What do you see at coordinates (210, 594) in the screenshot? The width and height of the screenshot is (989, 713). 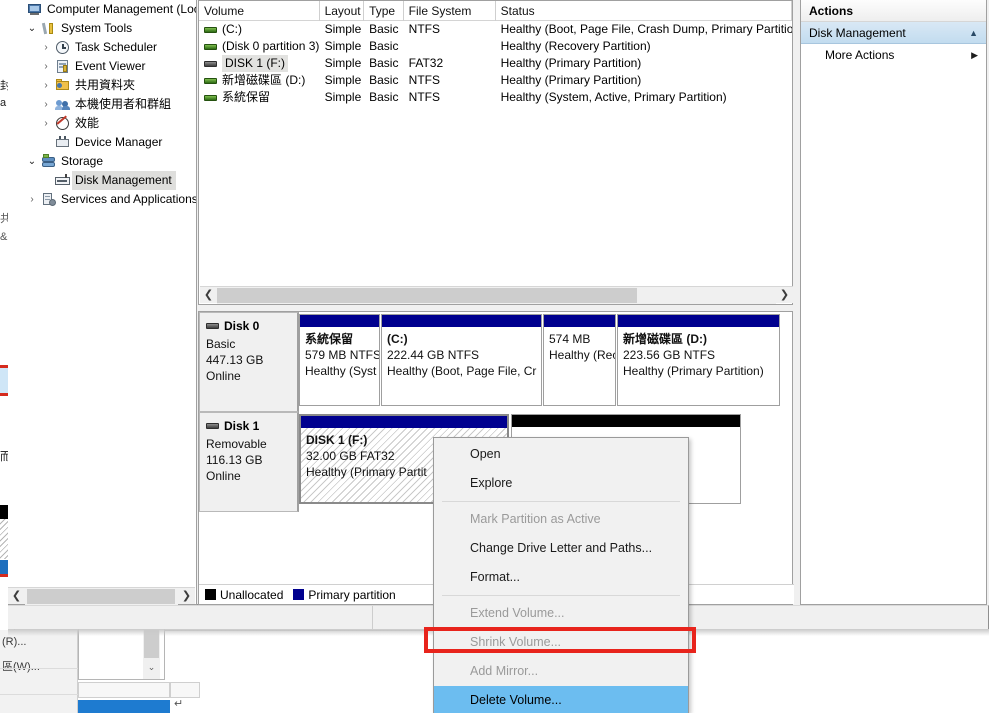 I see `legend-swatch` at bounding box center [210, 594].